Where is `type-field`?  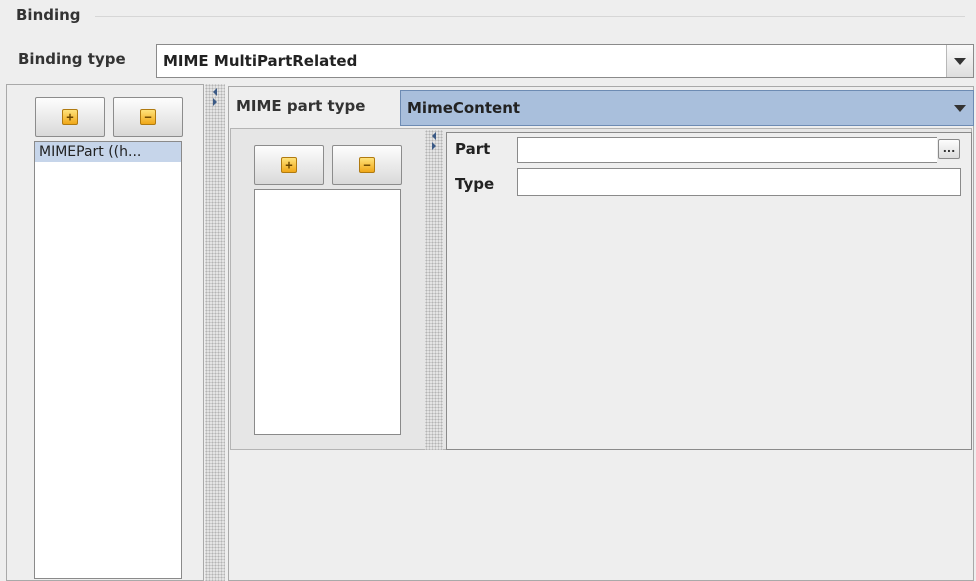
type-field is located at coordinates (739, 182).